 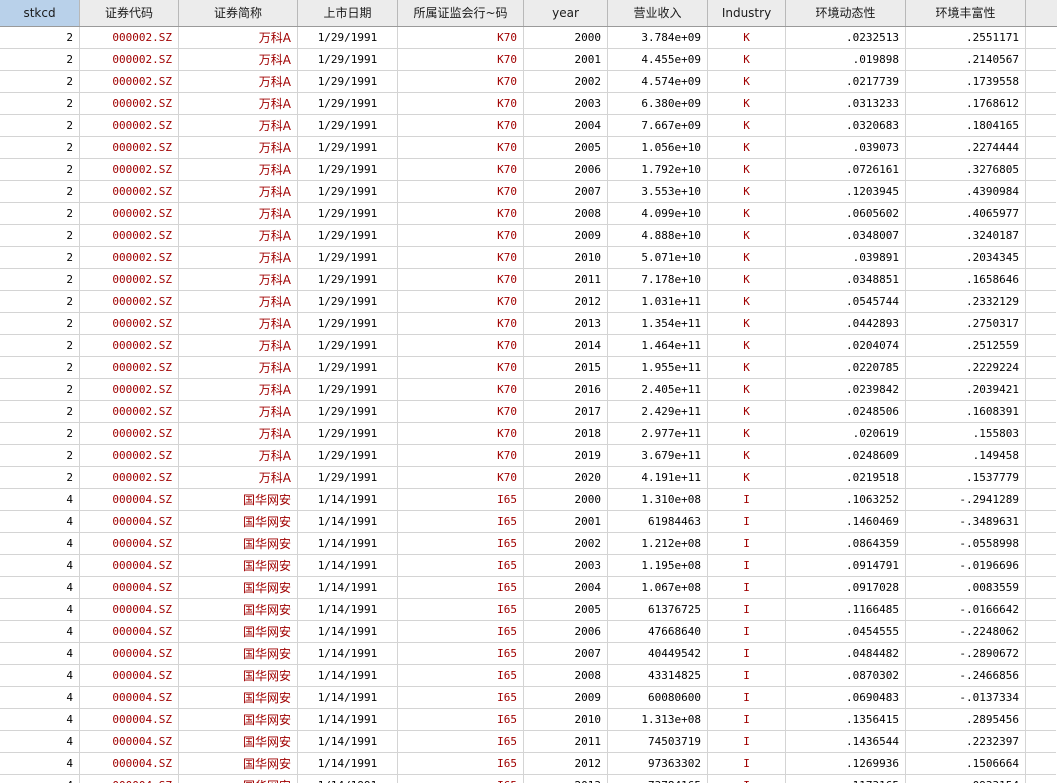 What do you see at coordinates (966, 280) in the screenshot?
I see `cell-env-munificence: .1658646` at bounding box center [966, 280].